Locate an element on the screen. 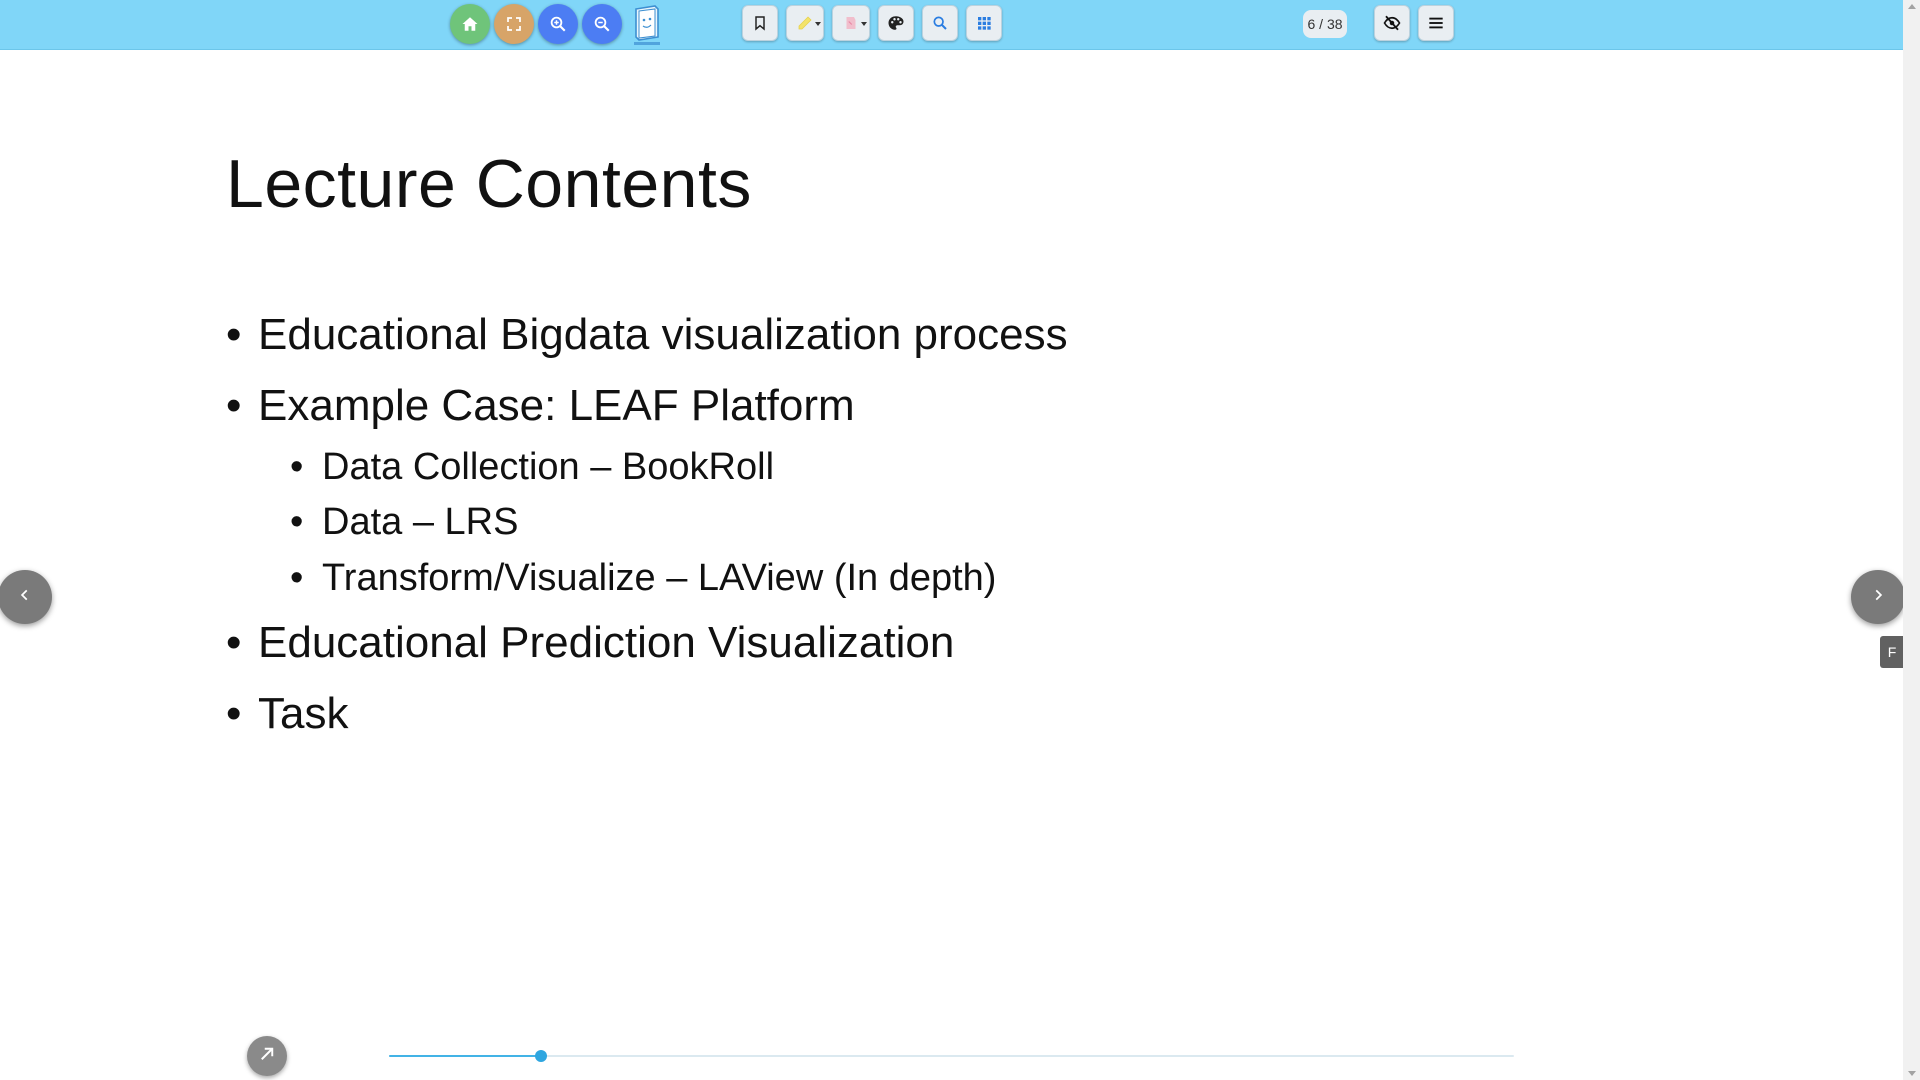 This screenshot has height=1080, width=1920. top-toolbar: 6 / 38 is located at coordinates (951, 25).